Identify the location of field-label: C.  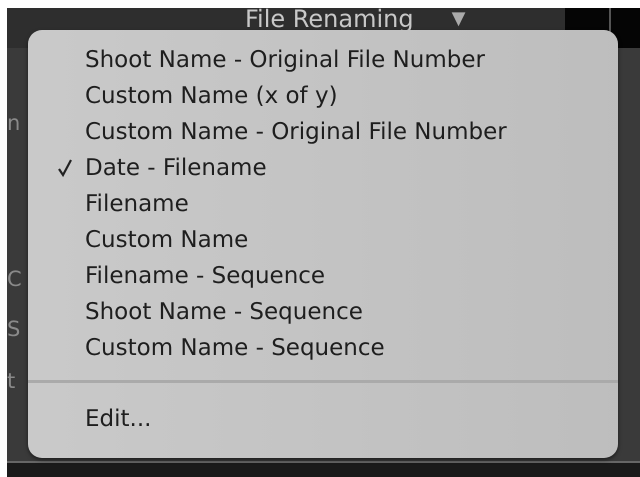
(14, 279).